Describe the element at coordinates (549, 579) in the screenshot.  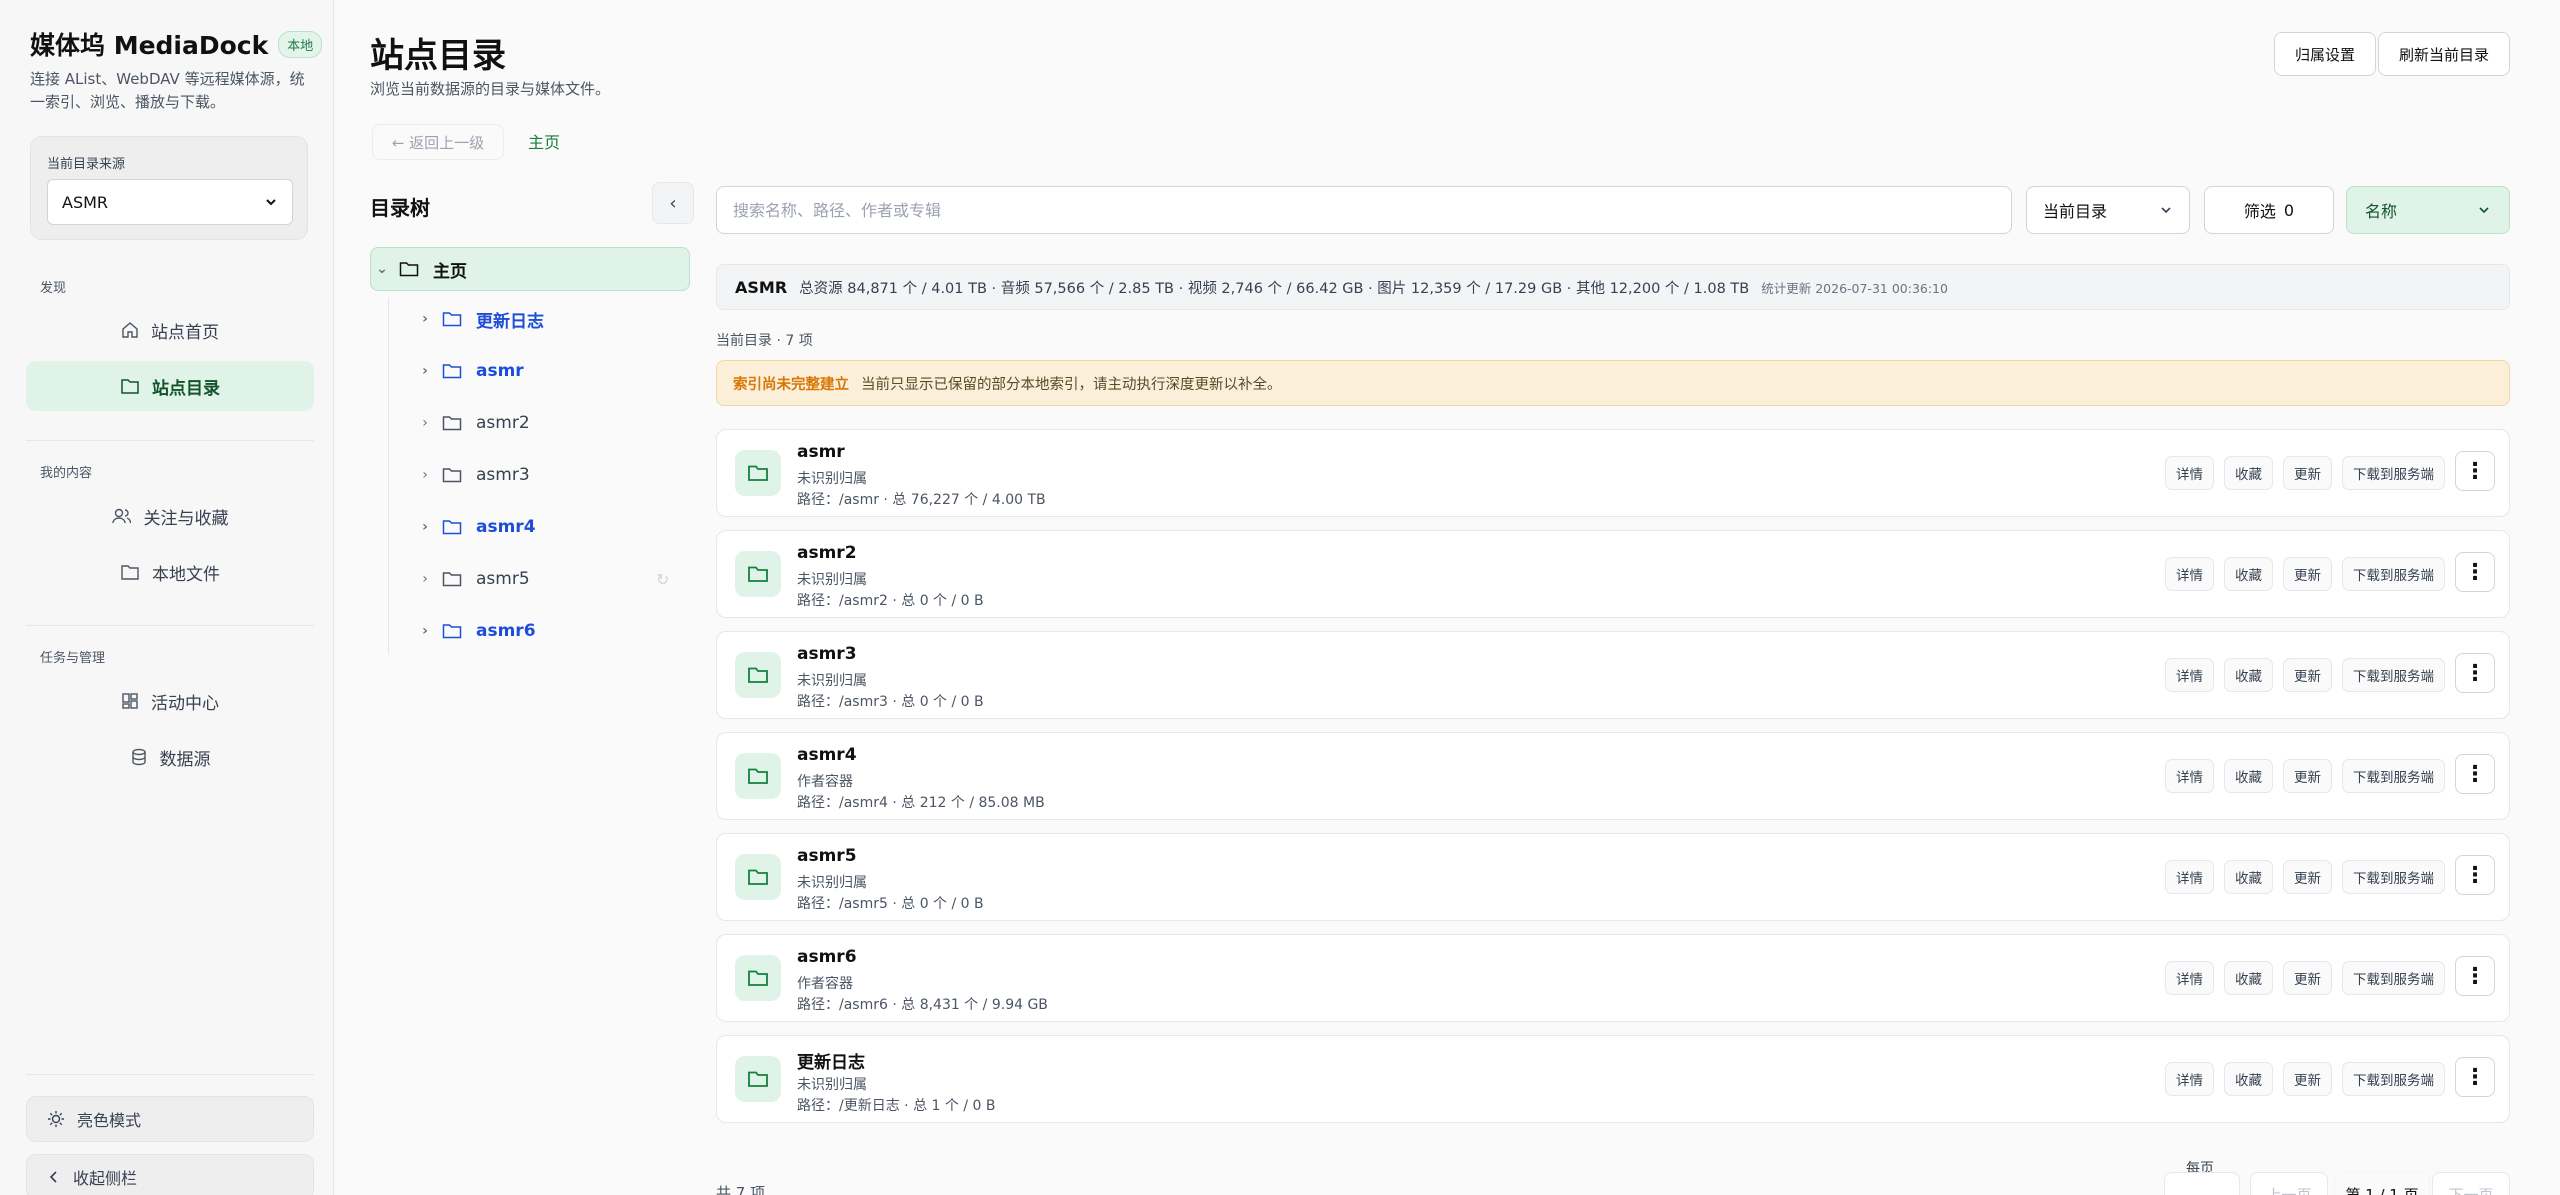
I see `tree-node: › asmr5` at that location.